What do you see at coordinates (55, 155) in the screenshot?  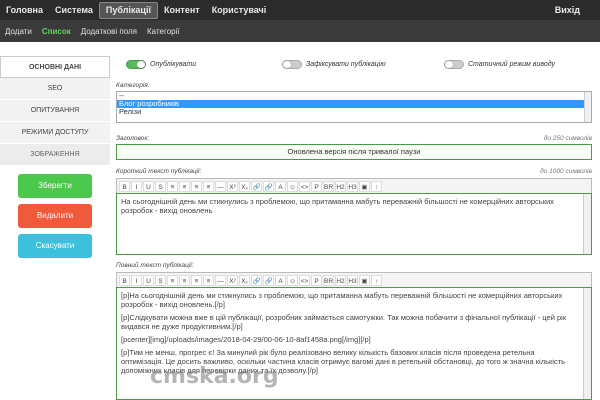 I see `tab-images: Зображення` at bounding box center [55, 155].